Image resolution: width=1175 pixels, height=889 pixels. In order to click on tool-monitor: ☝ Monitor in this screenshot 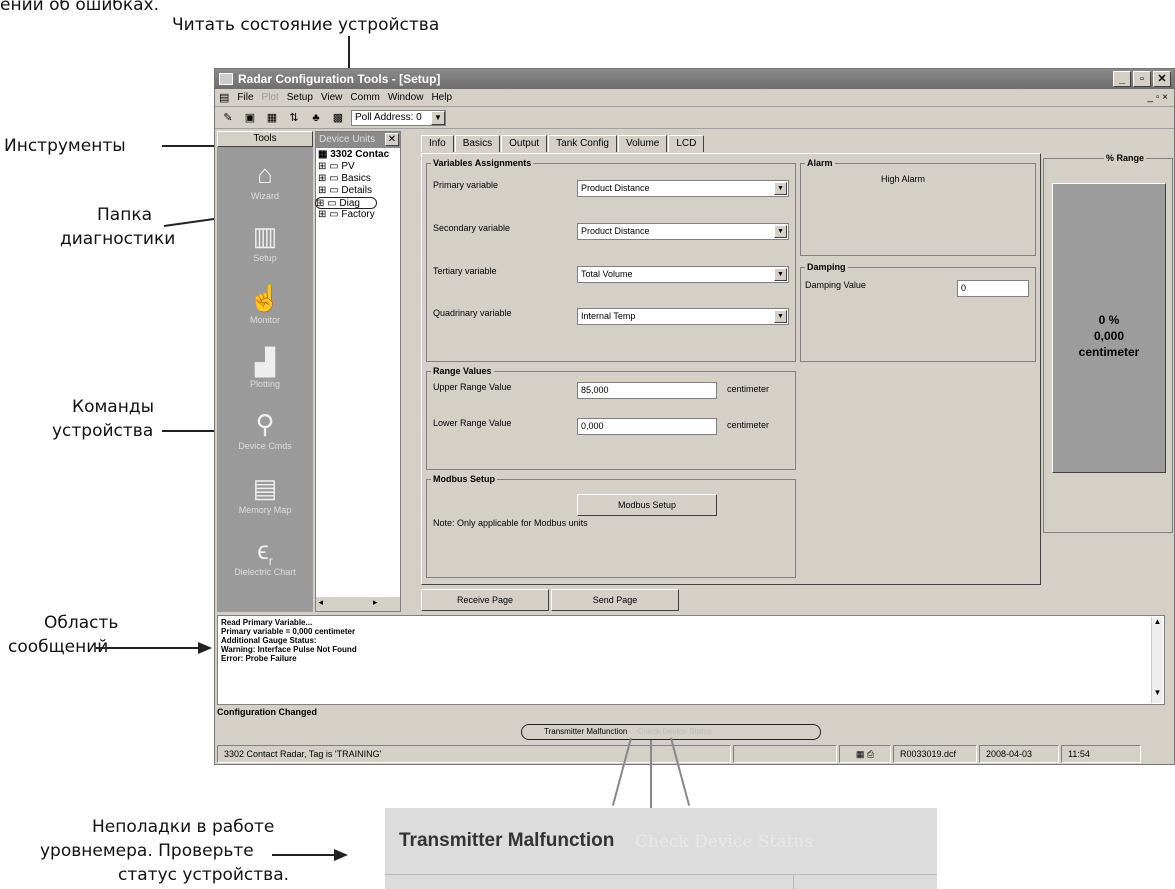, I will do `click(265, 303)`.